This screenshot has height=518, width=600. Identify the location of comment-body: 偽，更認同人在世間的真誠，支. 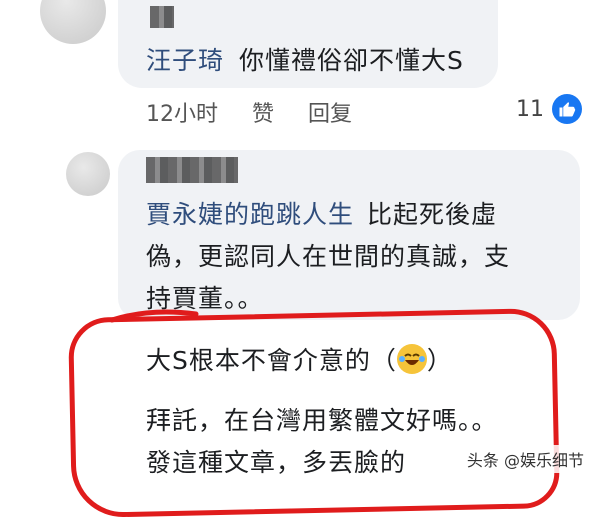
(328, 256).